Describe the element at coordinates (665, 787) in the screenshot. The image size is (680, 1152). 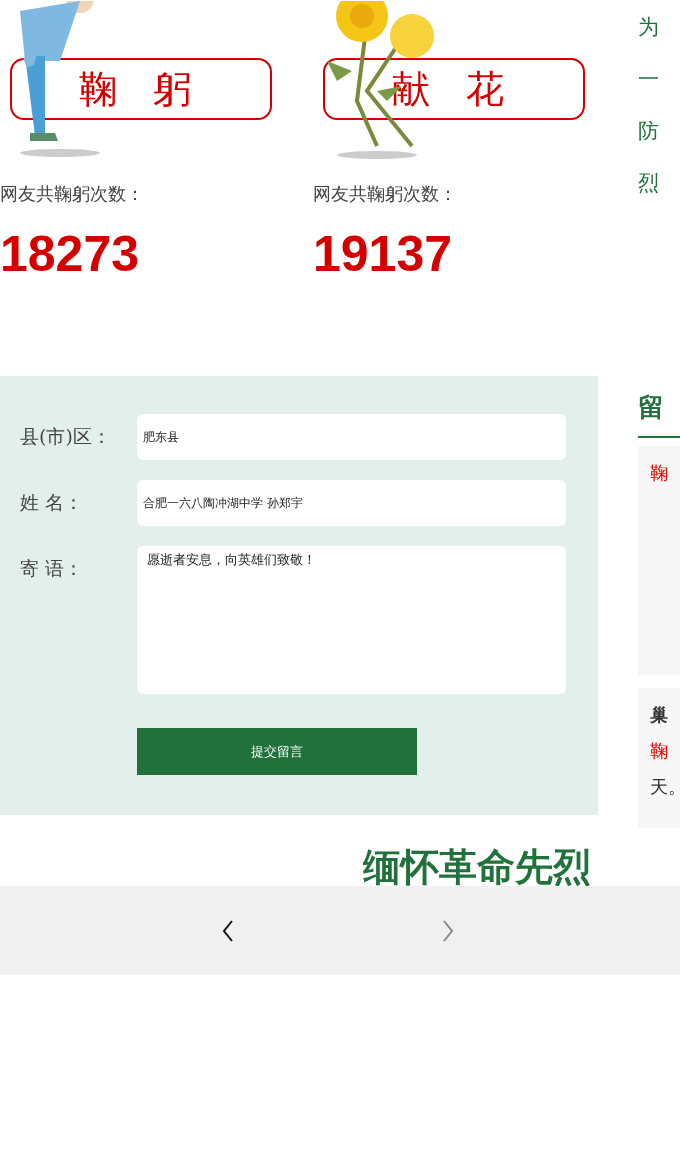
I see `message-text: 天。` at that location.